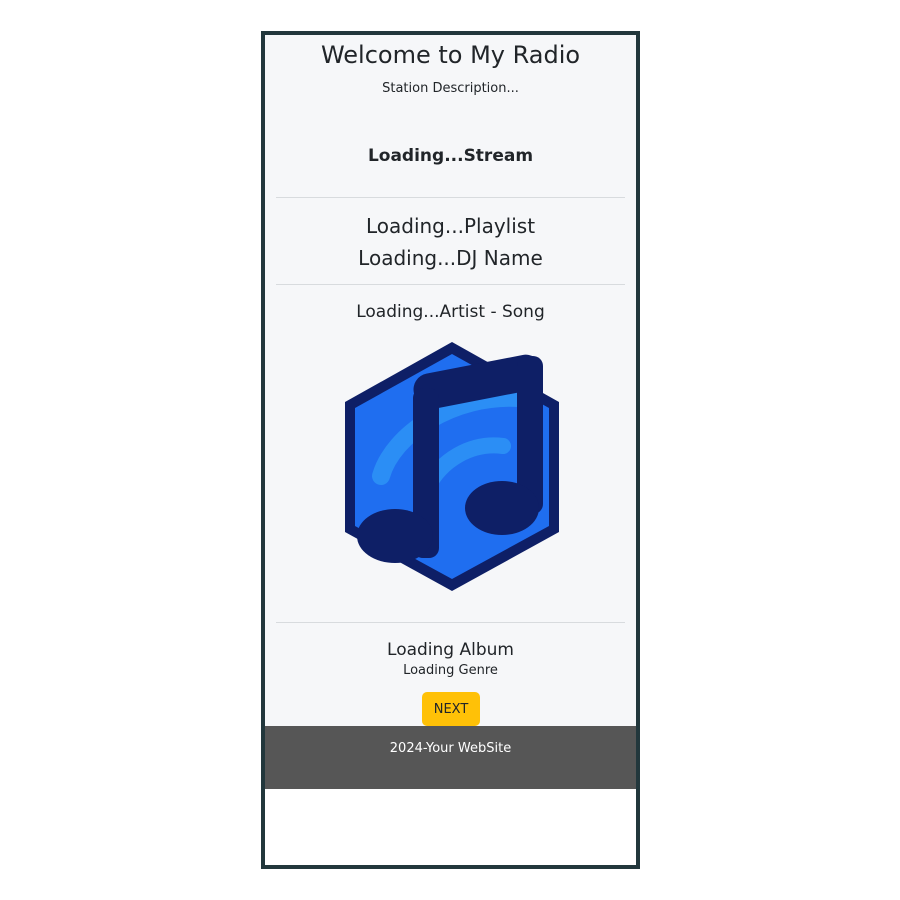  I want to click on now-playing-artist-song: Loading...Artist - Song, so click(450, 312).